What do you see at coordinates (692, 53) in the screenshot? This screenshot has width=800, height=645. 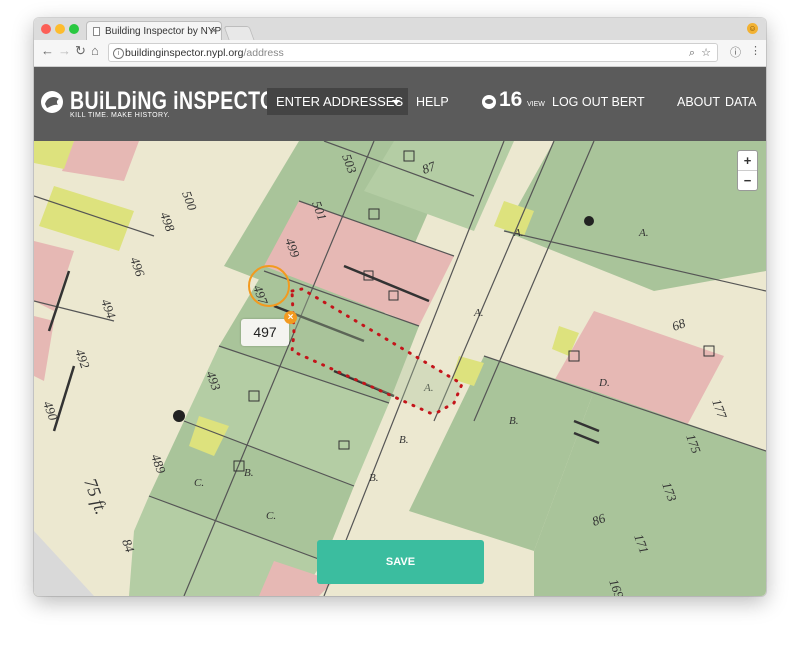 I see `zoom-icon: ⌕` at bounding box center [692, 53].